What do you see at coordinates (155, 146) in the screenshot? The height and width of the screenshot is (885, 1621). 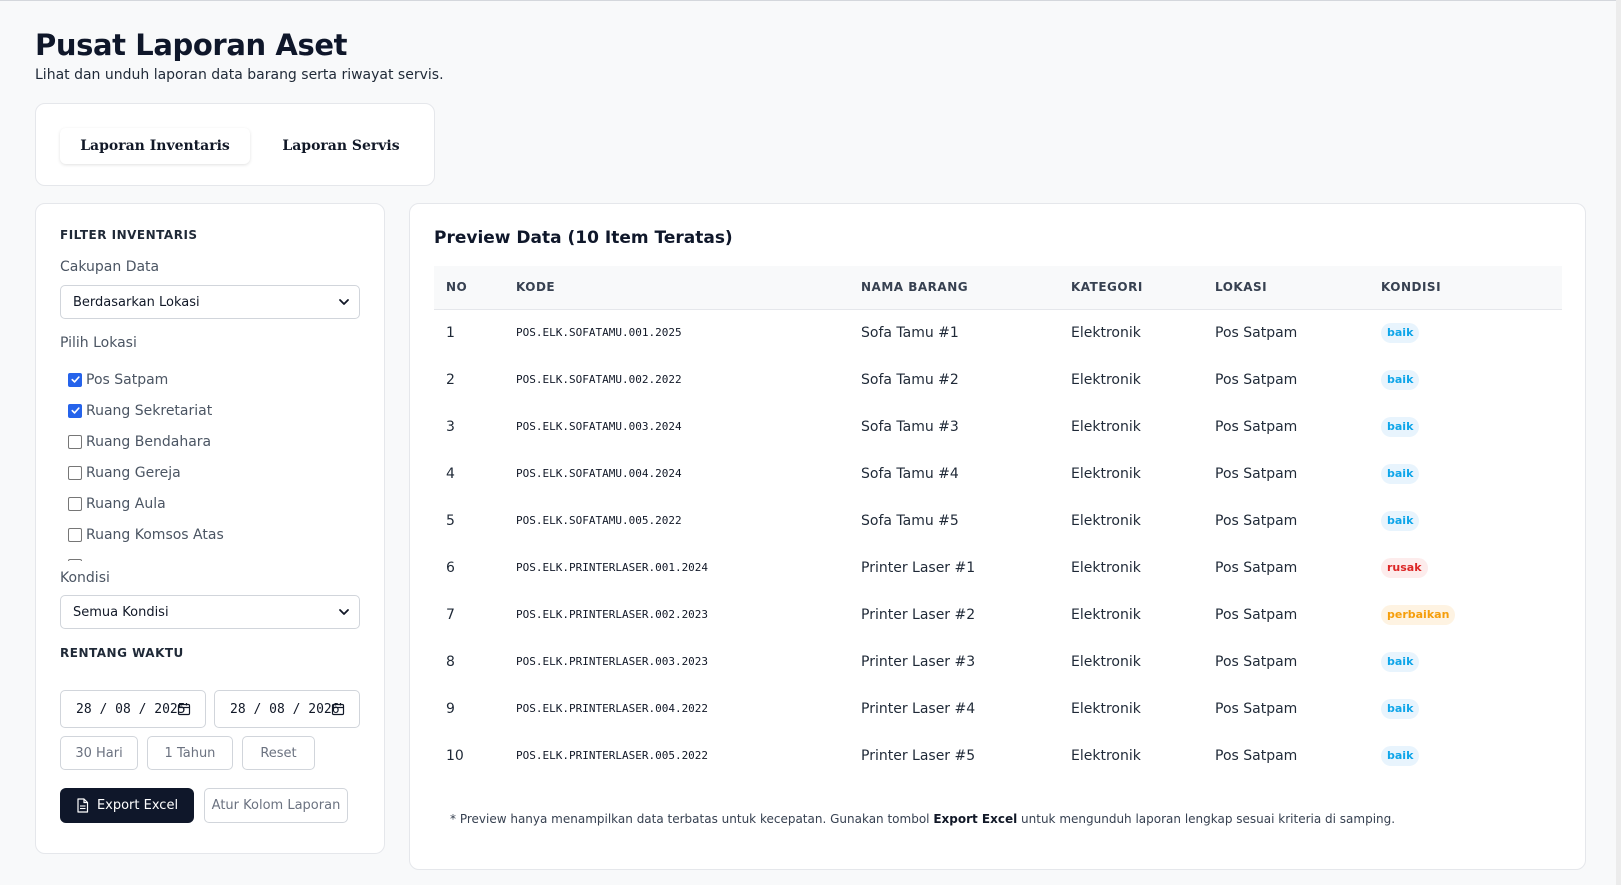 I see `tab-laporan-inventaris: Laporan Inventaris` at bounding box center [155, 146].